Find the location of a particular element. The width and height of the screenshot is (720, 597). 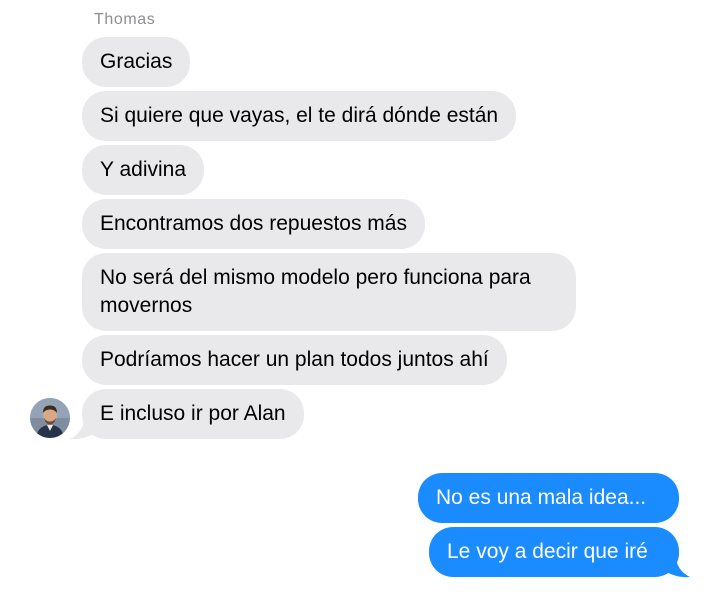

sender-name: Thomas is located at coordinates (125, 19).